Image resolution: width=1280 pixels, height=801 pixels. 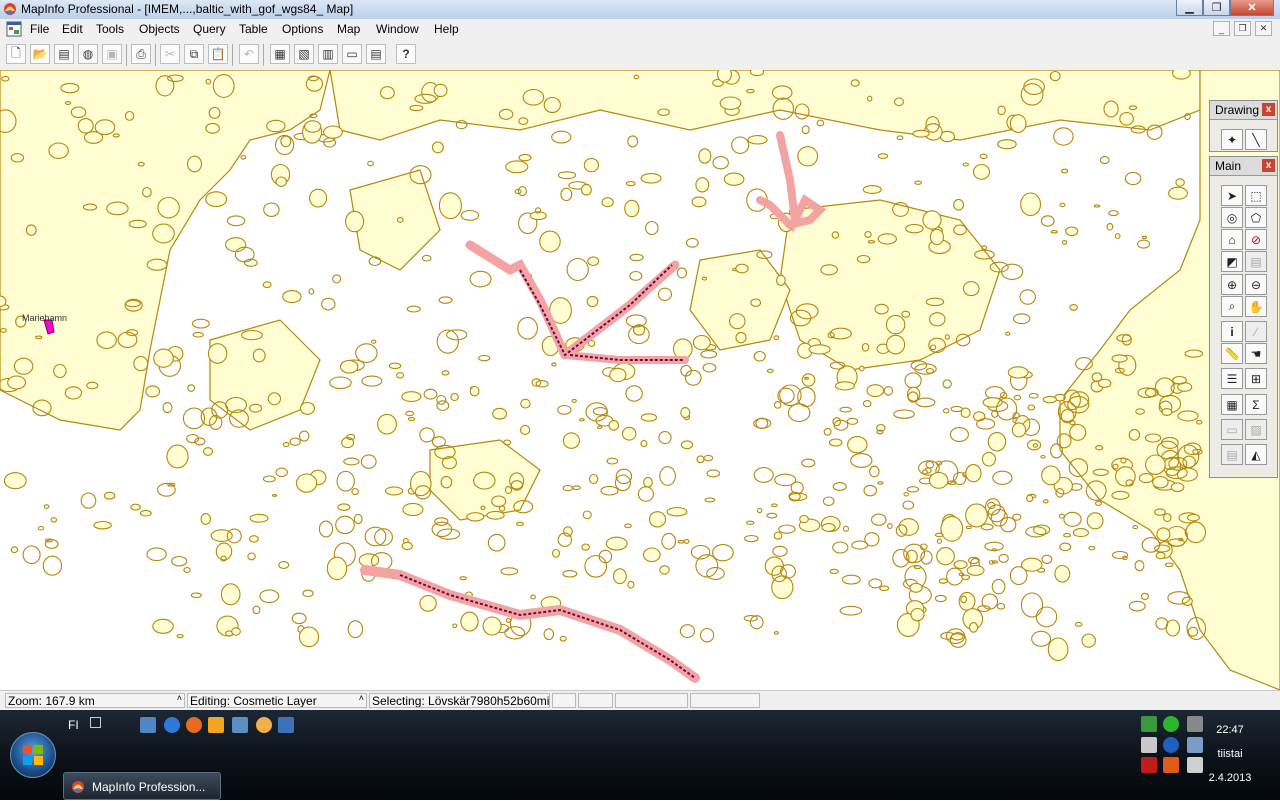 I want to click on editing-status: Editing: Cosmetic Layer ˄, so click(x=277, y=700).